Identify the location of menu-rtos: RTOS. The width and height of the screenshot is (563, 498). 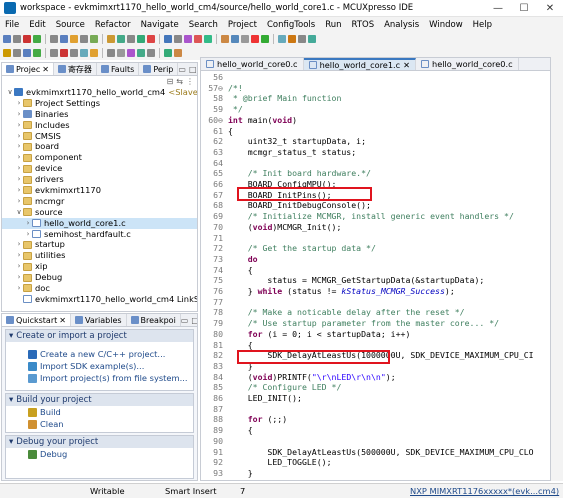
(363, 25).